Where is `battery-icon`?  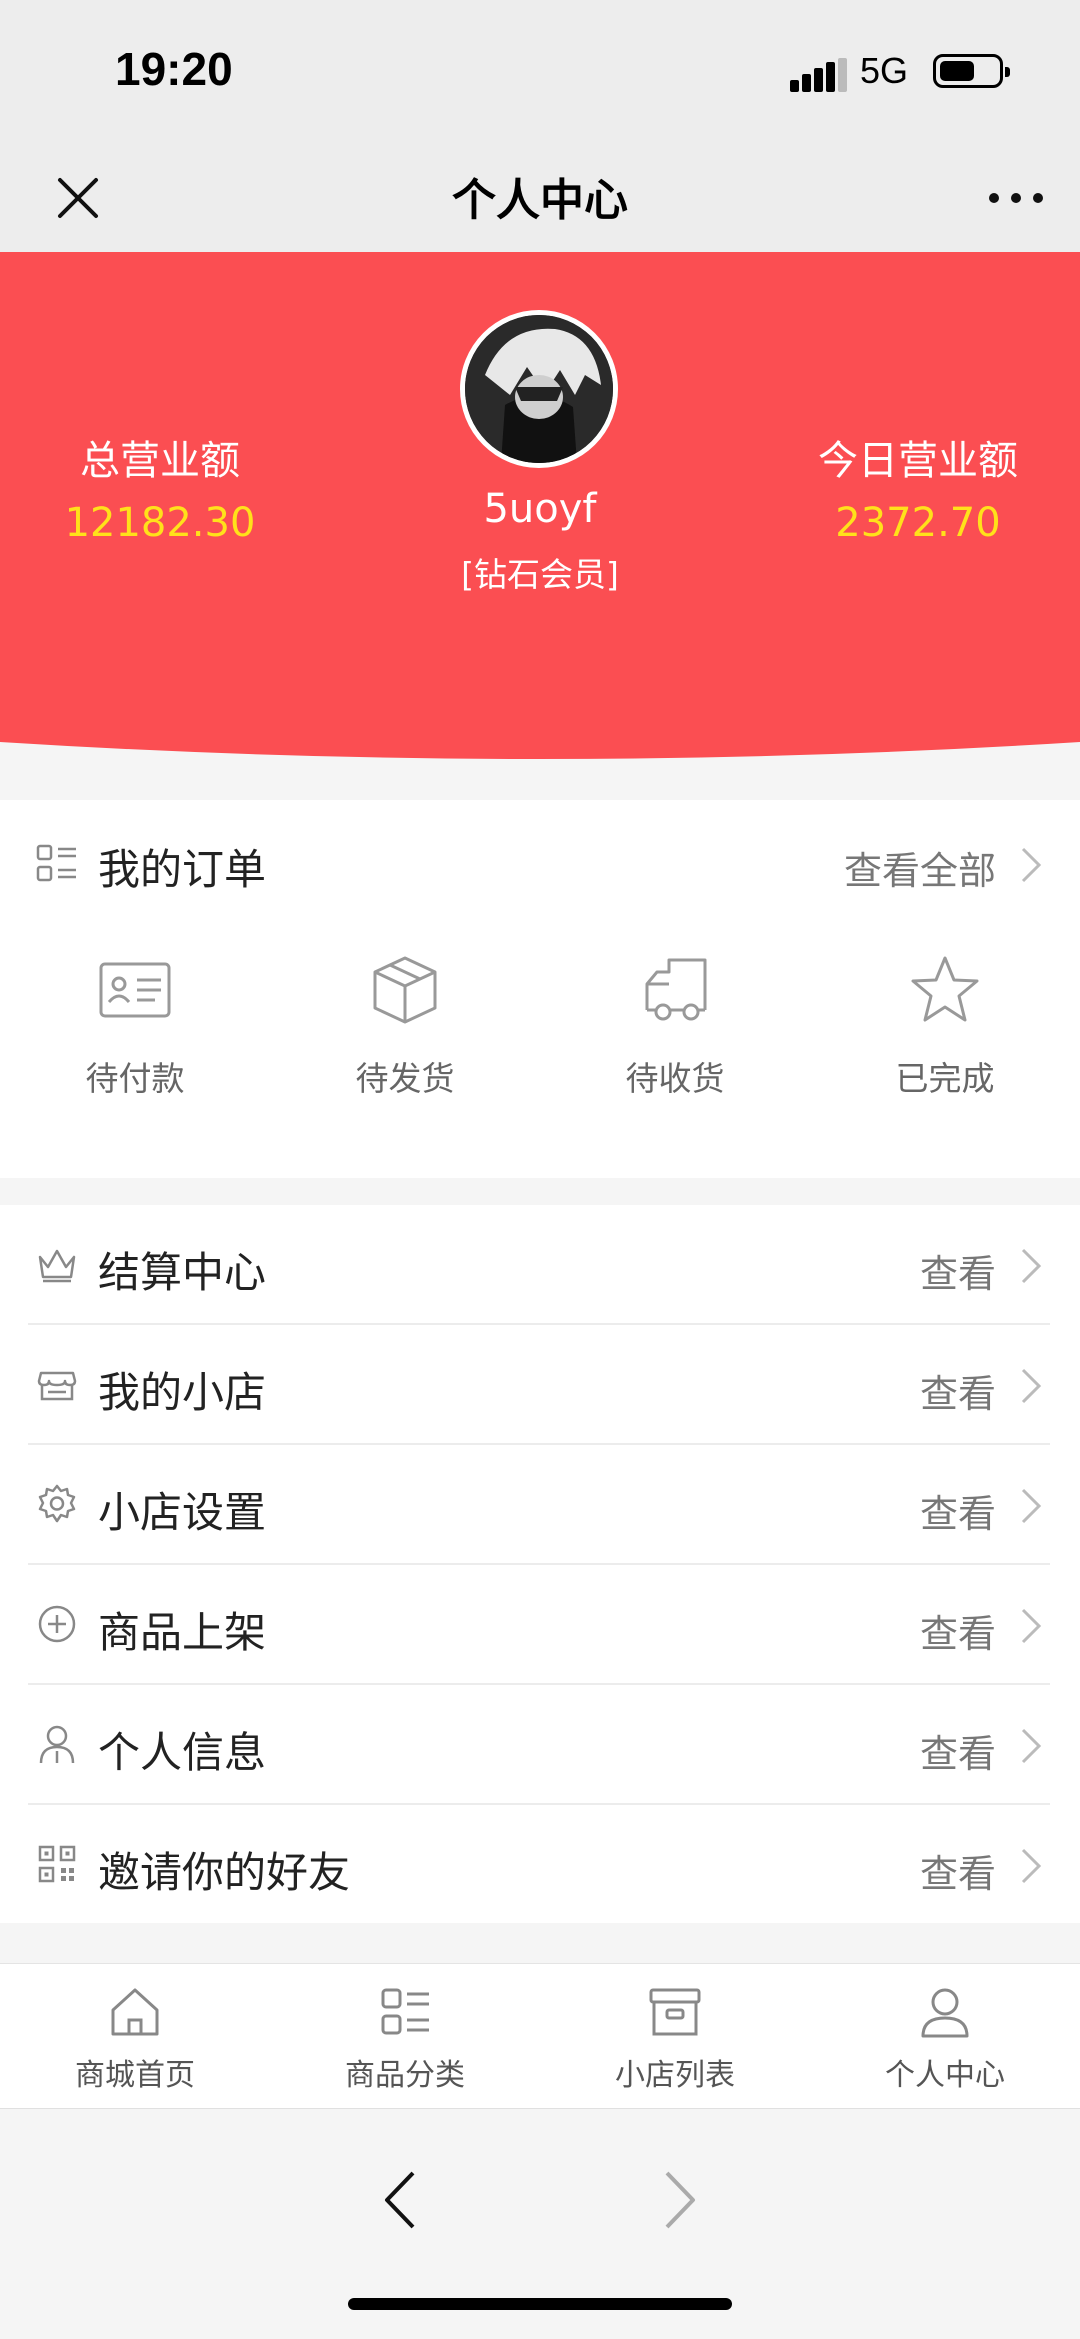
battery-icon is located at coordinates (971, 71).